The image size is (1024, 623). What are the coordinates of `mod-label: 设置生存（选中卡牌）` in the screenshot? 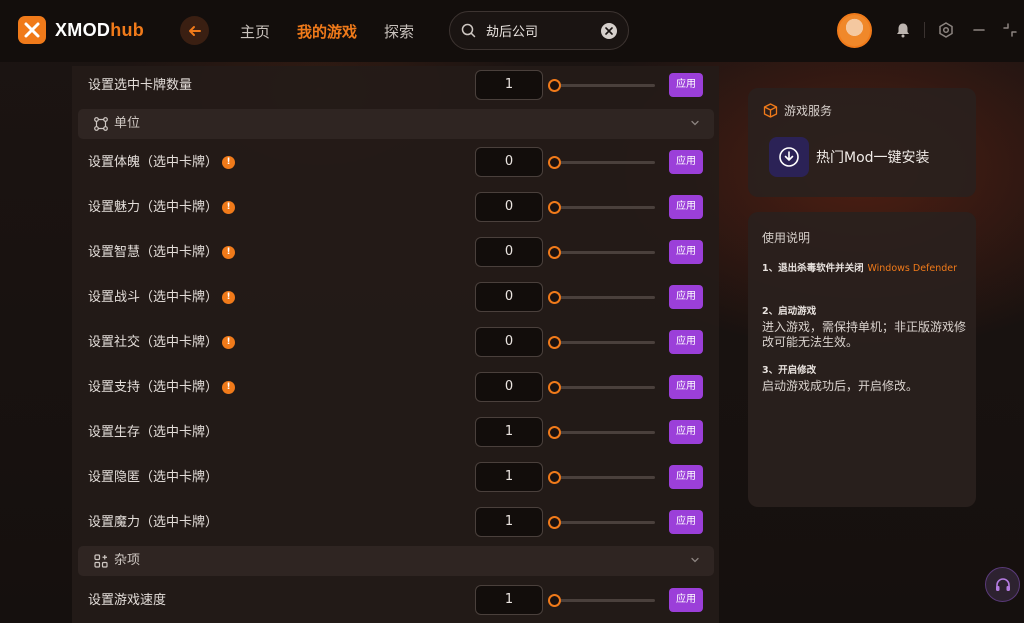 It's located at (153, 432).